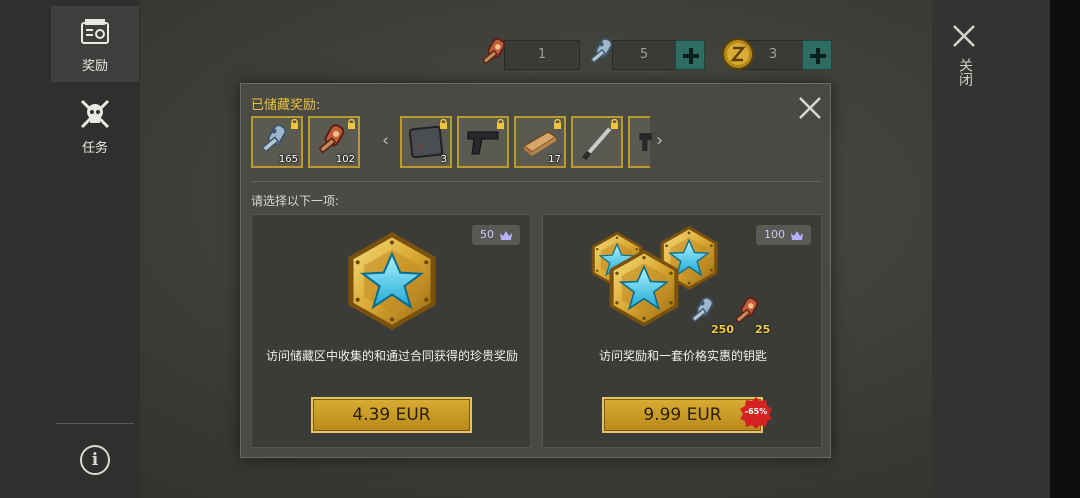 This screenshot has height=498, width=1080. I want to click on stored-item-rifle, so click(640, 142).